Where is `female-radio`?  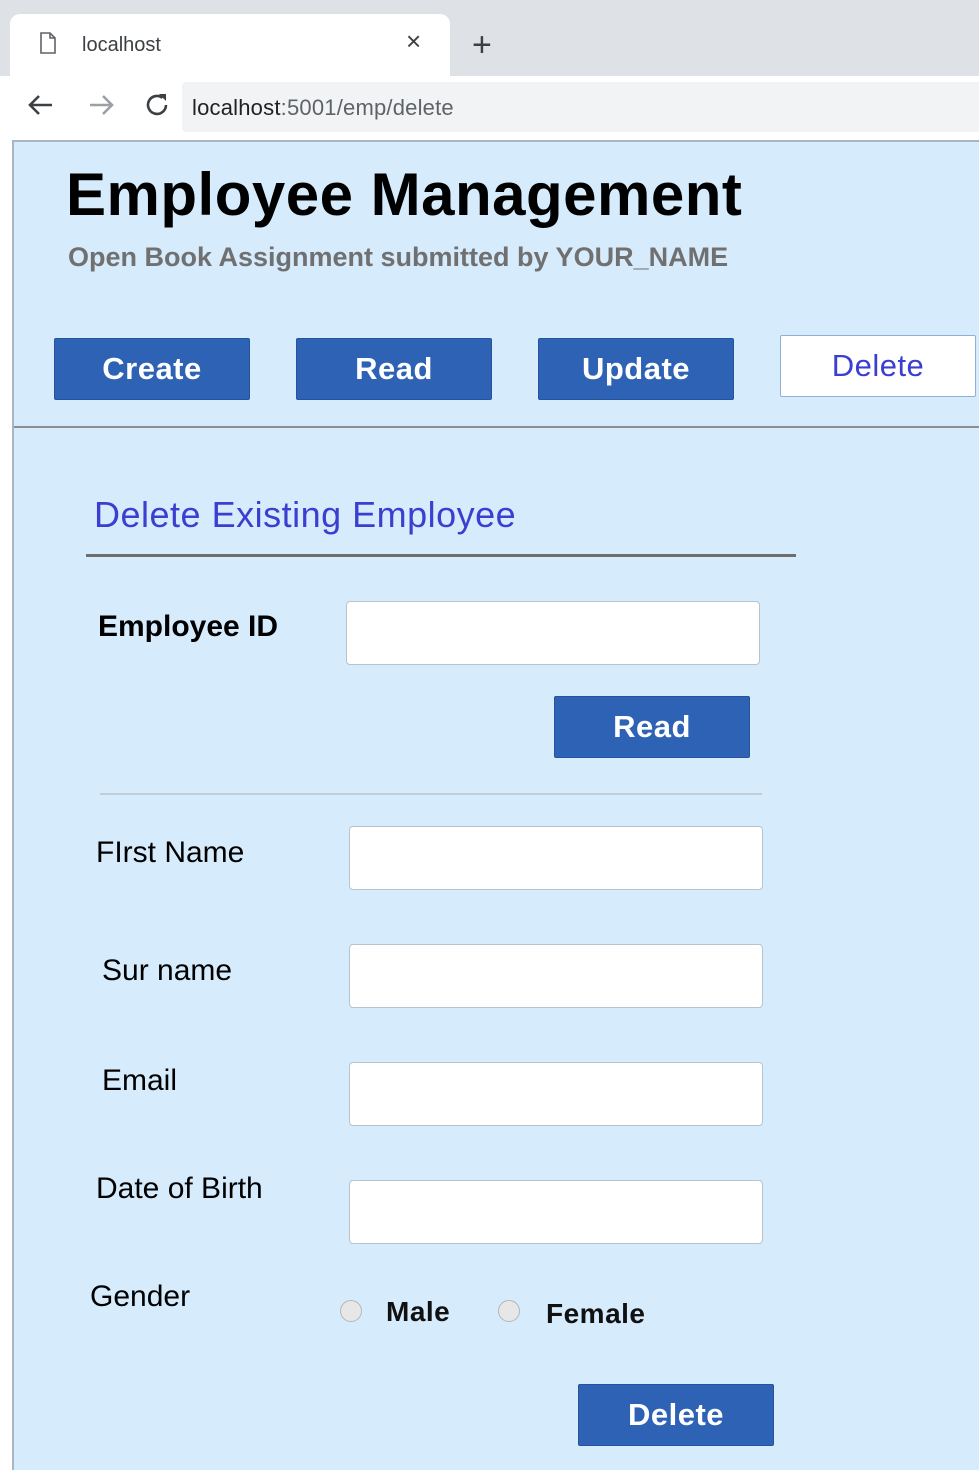
female-radio is located at coordinates (509, 1311).